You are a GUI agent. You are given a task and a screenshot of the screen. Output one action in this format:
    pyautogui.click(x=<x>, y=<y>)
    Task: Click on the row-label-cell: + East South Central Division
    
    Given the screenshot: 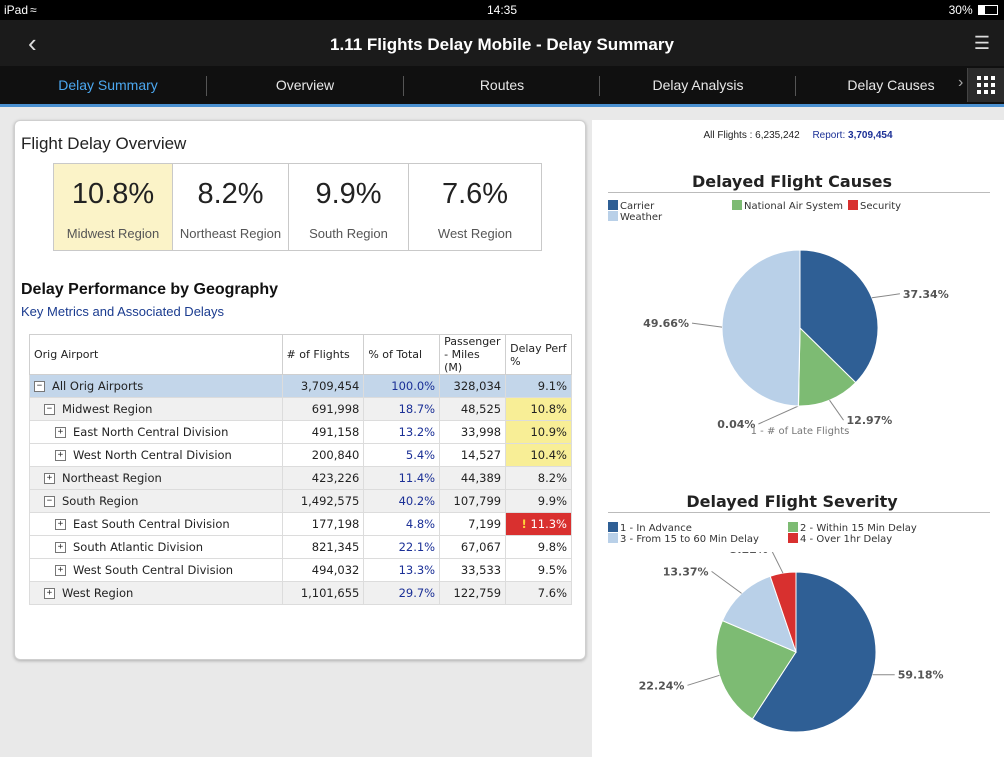 What is the action you would take?
    pyautogui.click(x=156, y=524)
    